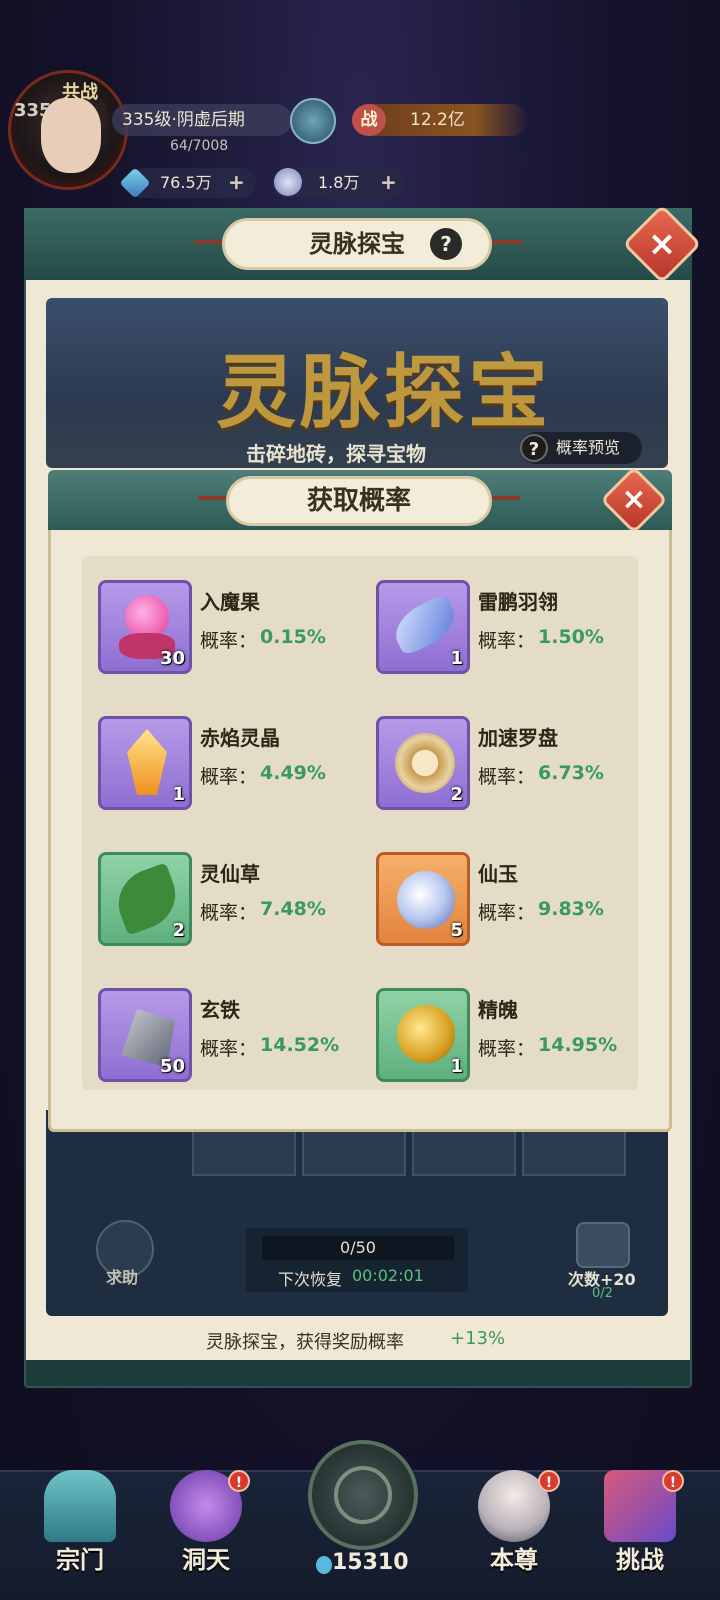 Image resolution: width=720 pixels, height=1600 pixels. Describe the element at coordinates (602, 1293) in the screenshot. I see `extra-attempts-count: 0/2` at that location.